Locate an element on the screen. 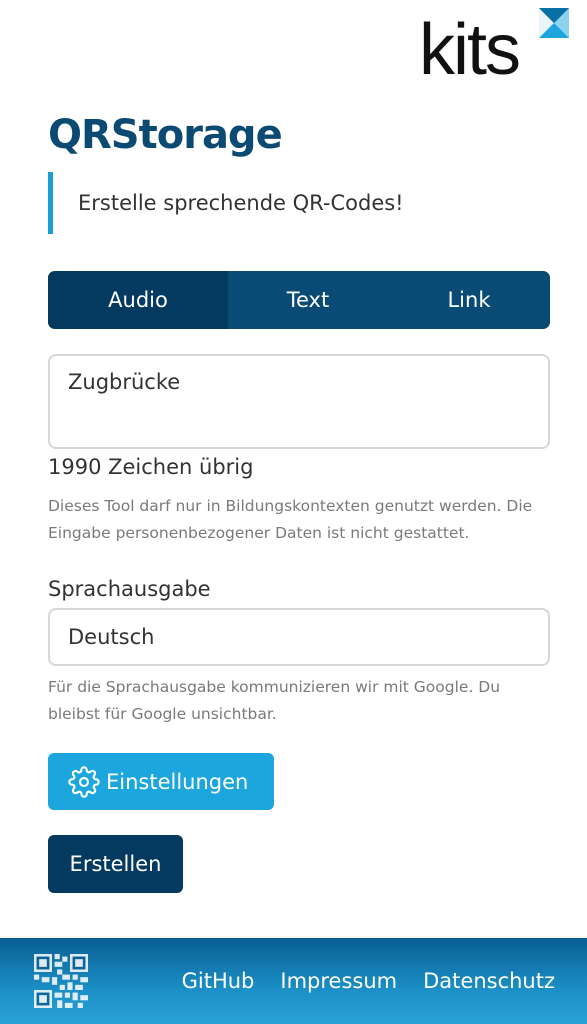  footer: GitHub Impressum Datenschutz is located at coordinates (293, 981).